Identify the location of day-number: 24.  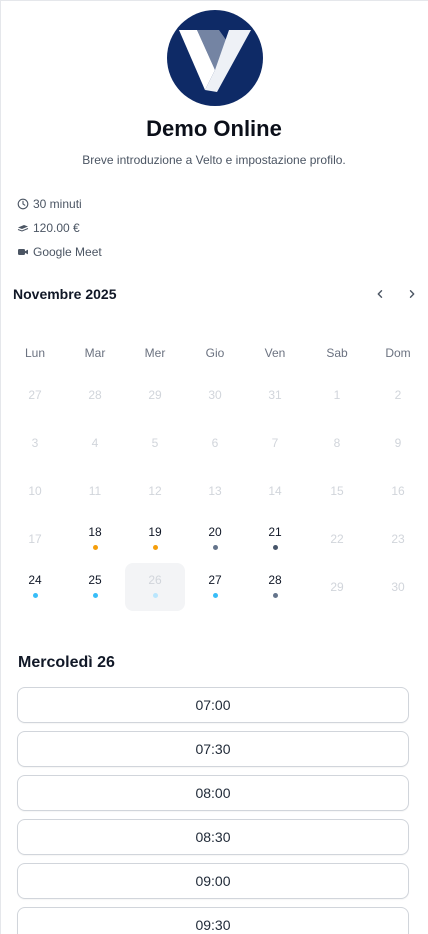
(35, 580).